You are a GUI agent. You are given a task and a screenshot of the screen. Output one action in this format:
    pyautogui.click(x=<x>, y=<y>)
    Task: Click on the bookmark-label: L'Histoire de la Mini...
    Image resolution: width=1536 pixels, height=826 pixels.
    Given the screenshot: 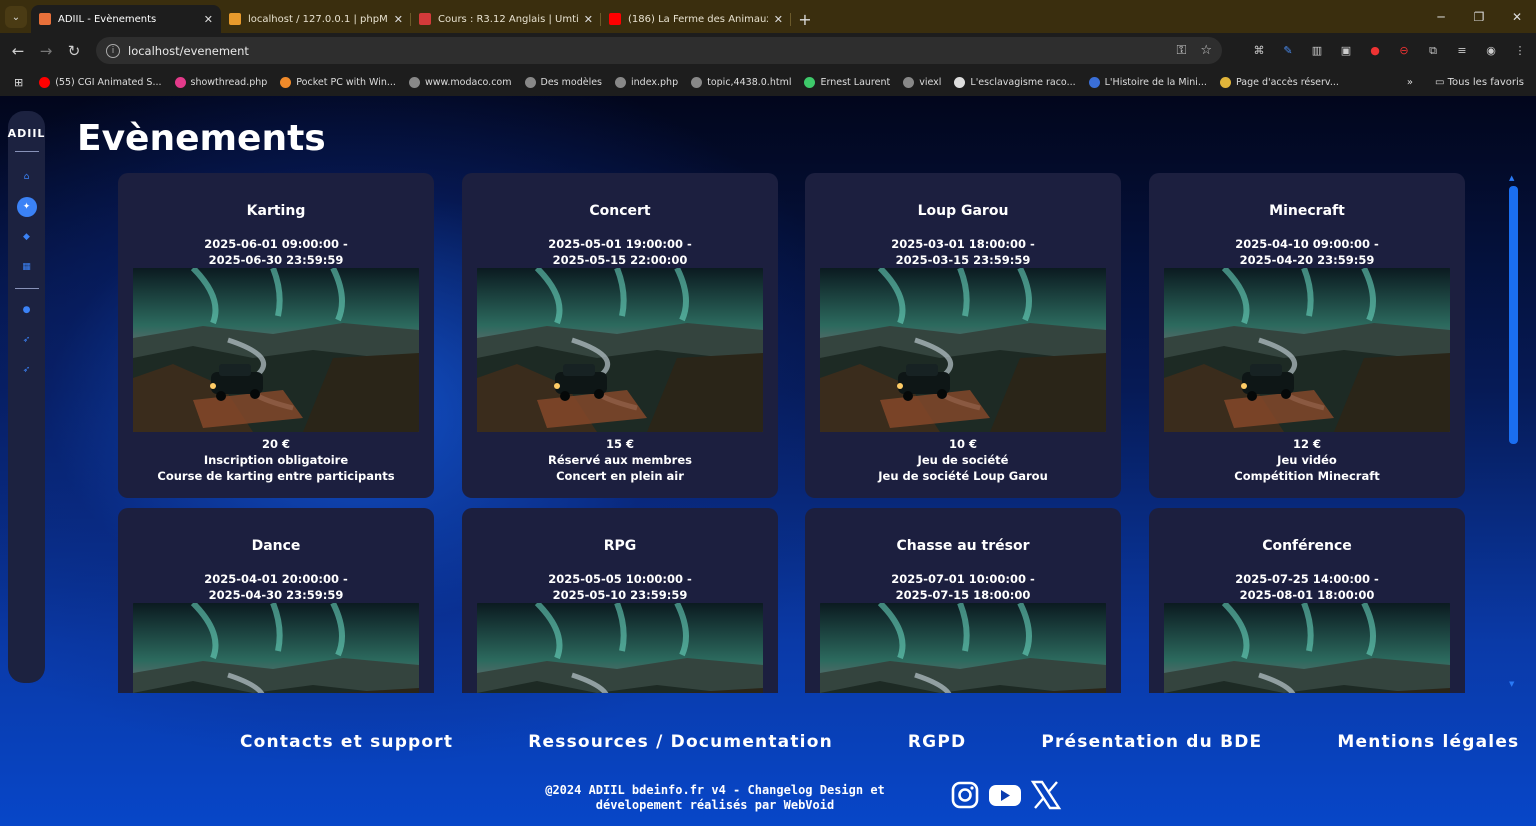 What is the action you would take?
    pyautogui.click(x=1155, y=82)
    